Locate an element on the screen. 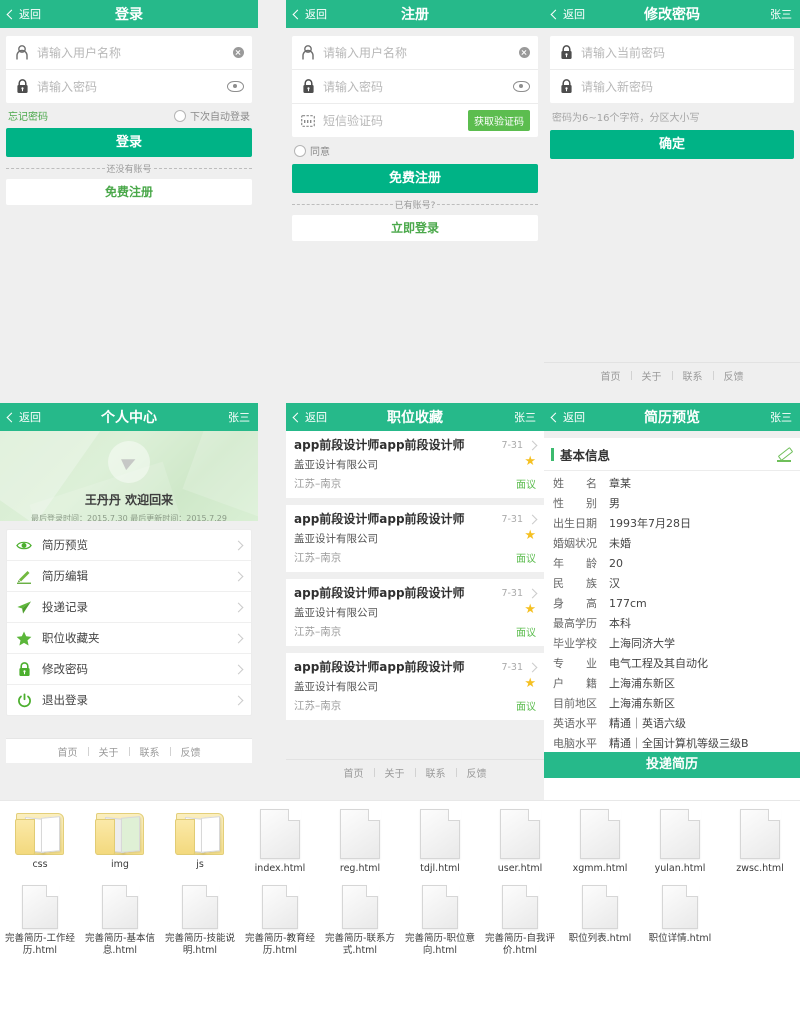  new-password-input: 请输入新密码 is located at coordinates (683, 86).